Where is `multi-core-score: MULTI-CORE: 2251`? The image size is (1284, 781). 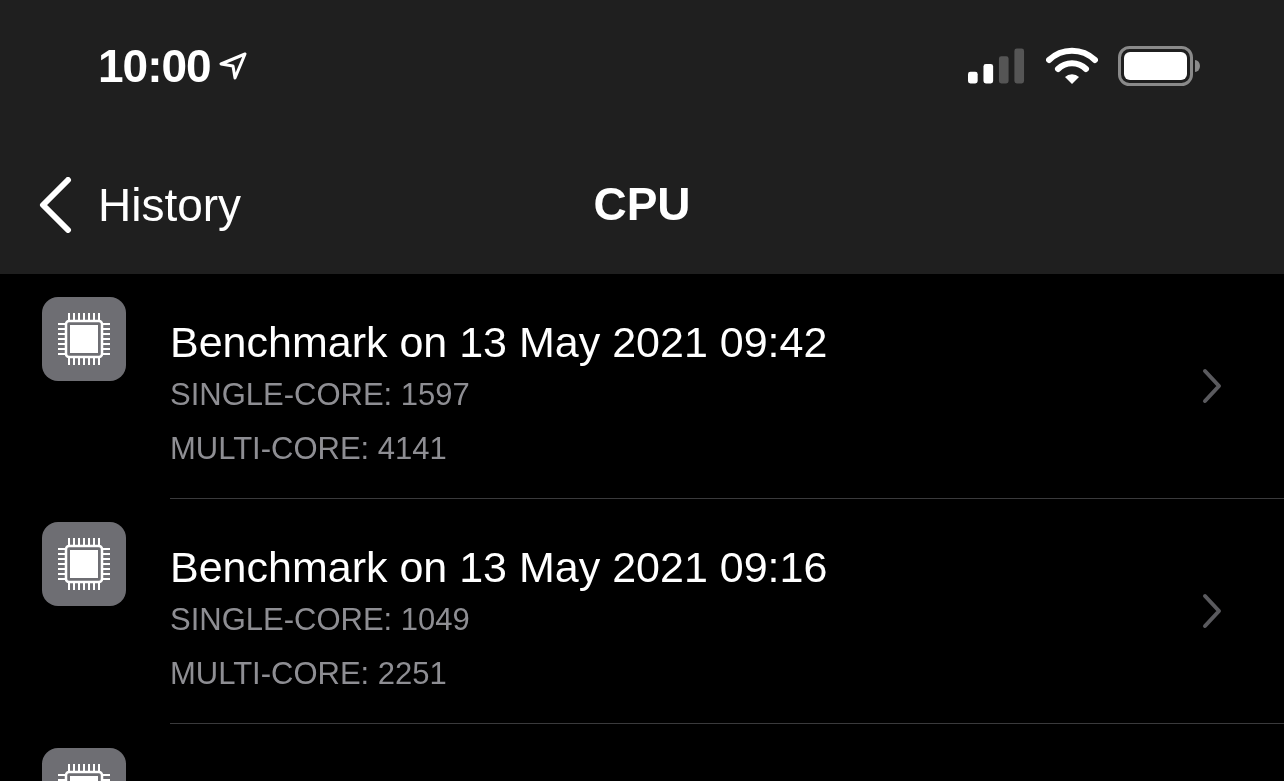 multi-core-score: MULTI-CORE: 2251 is located at coordinates (309, 674).